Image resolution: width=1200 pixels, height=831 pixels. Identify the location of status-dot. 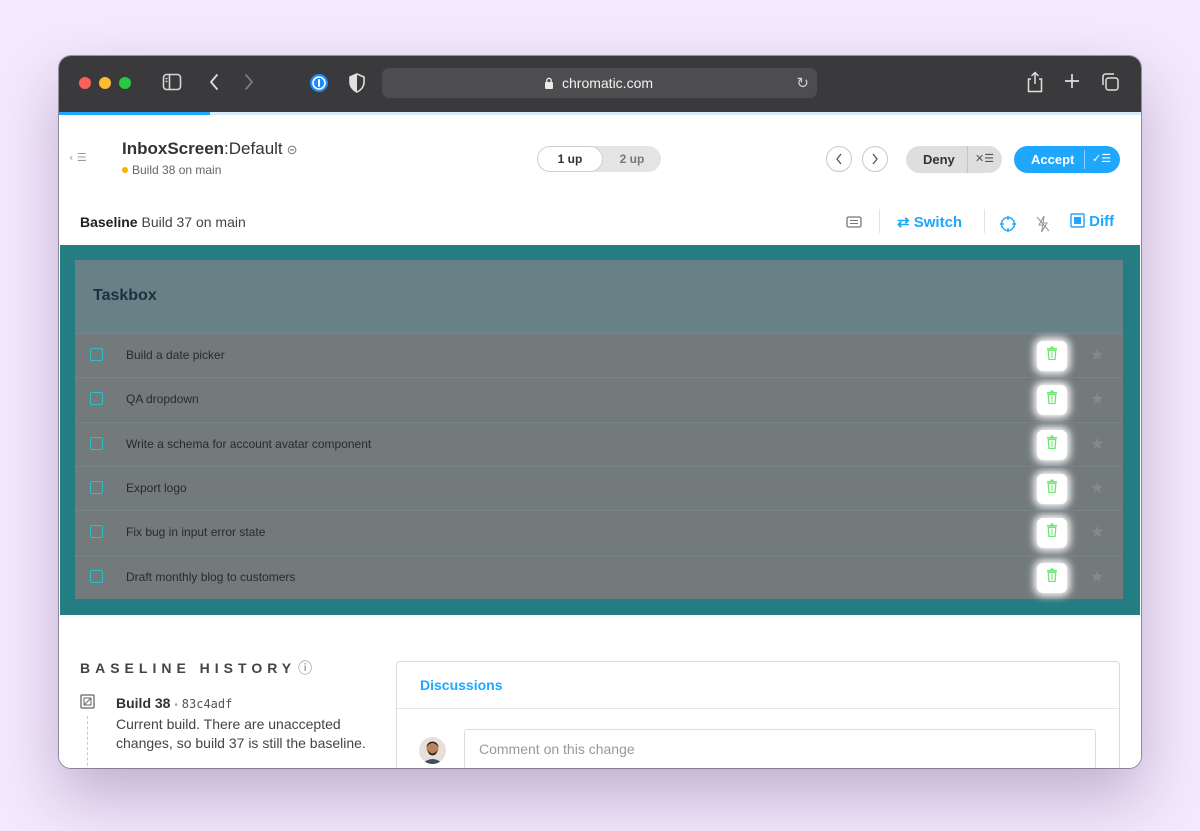
(125, 170).